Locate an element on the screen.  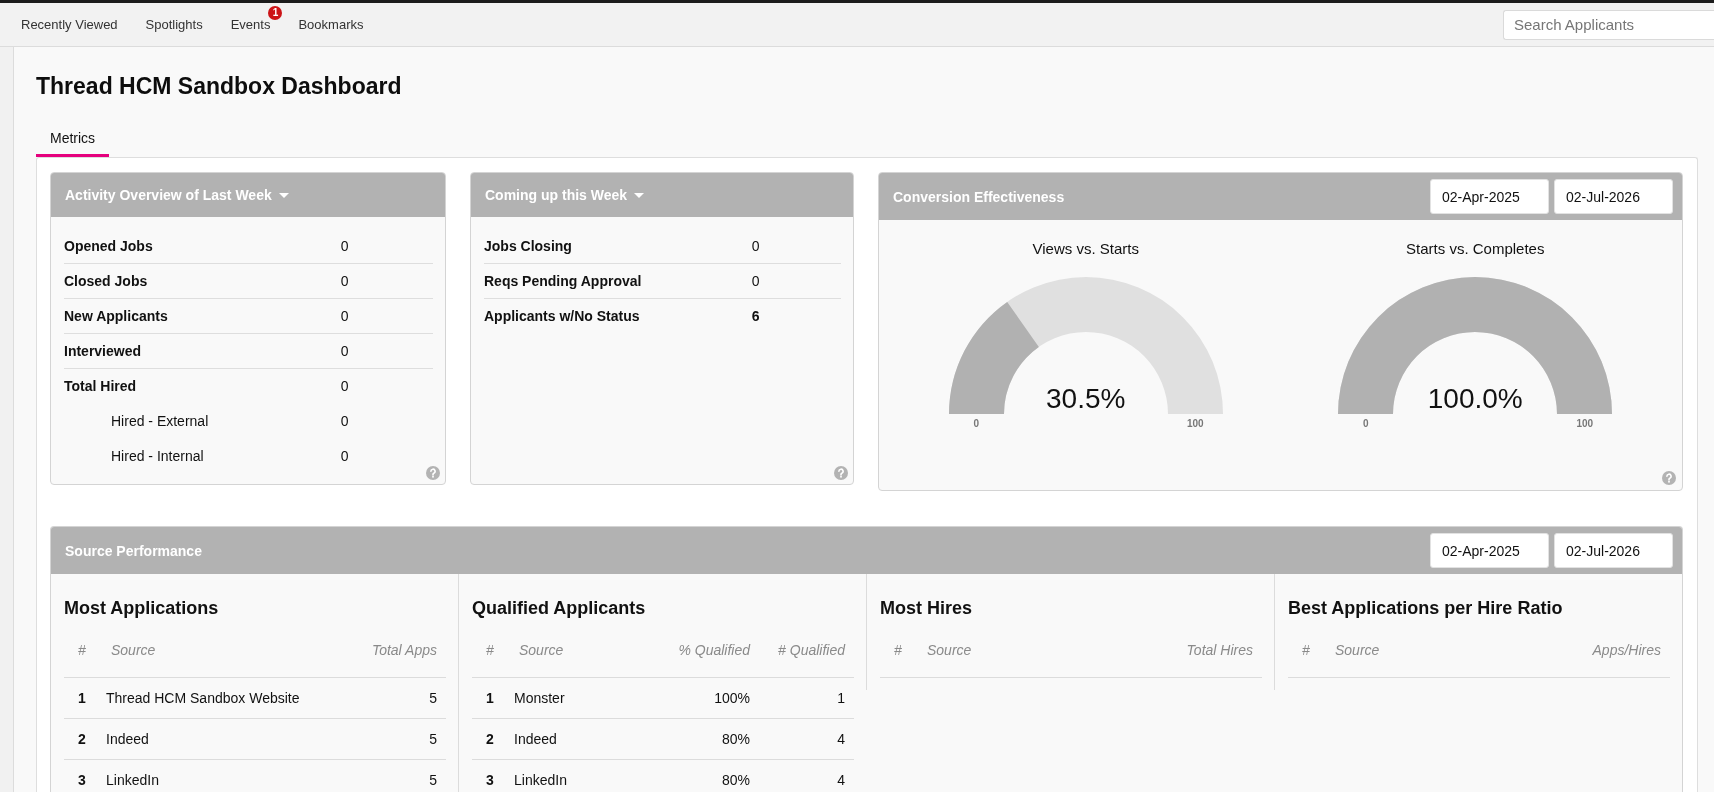
metric-label: New Applicants is located at coordinates (116, 316).